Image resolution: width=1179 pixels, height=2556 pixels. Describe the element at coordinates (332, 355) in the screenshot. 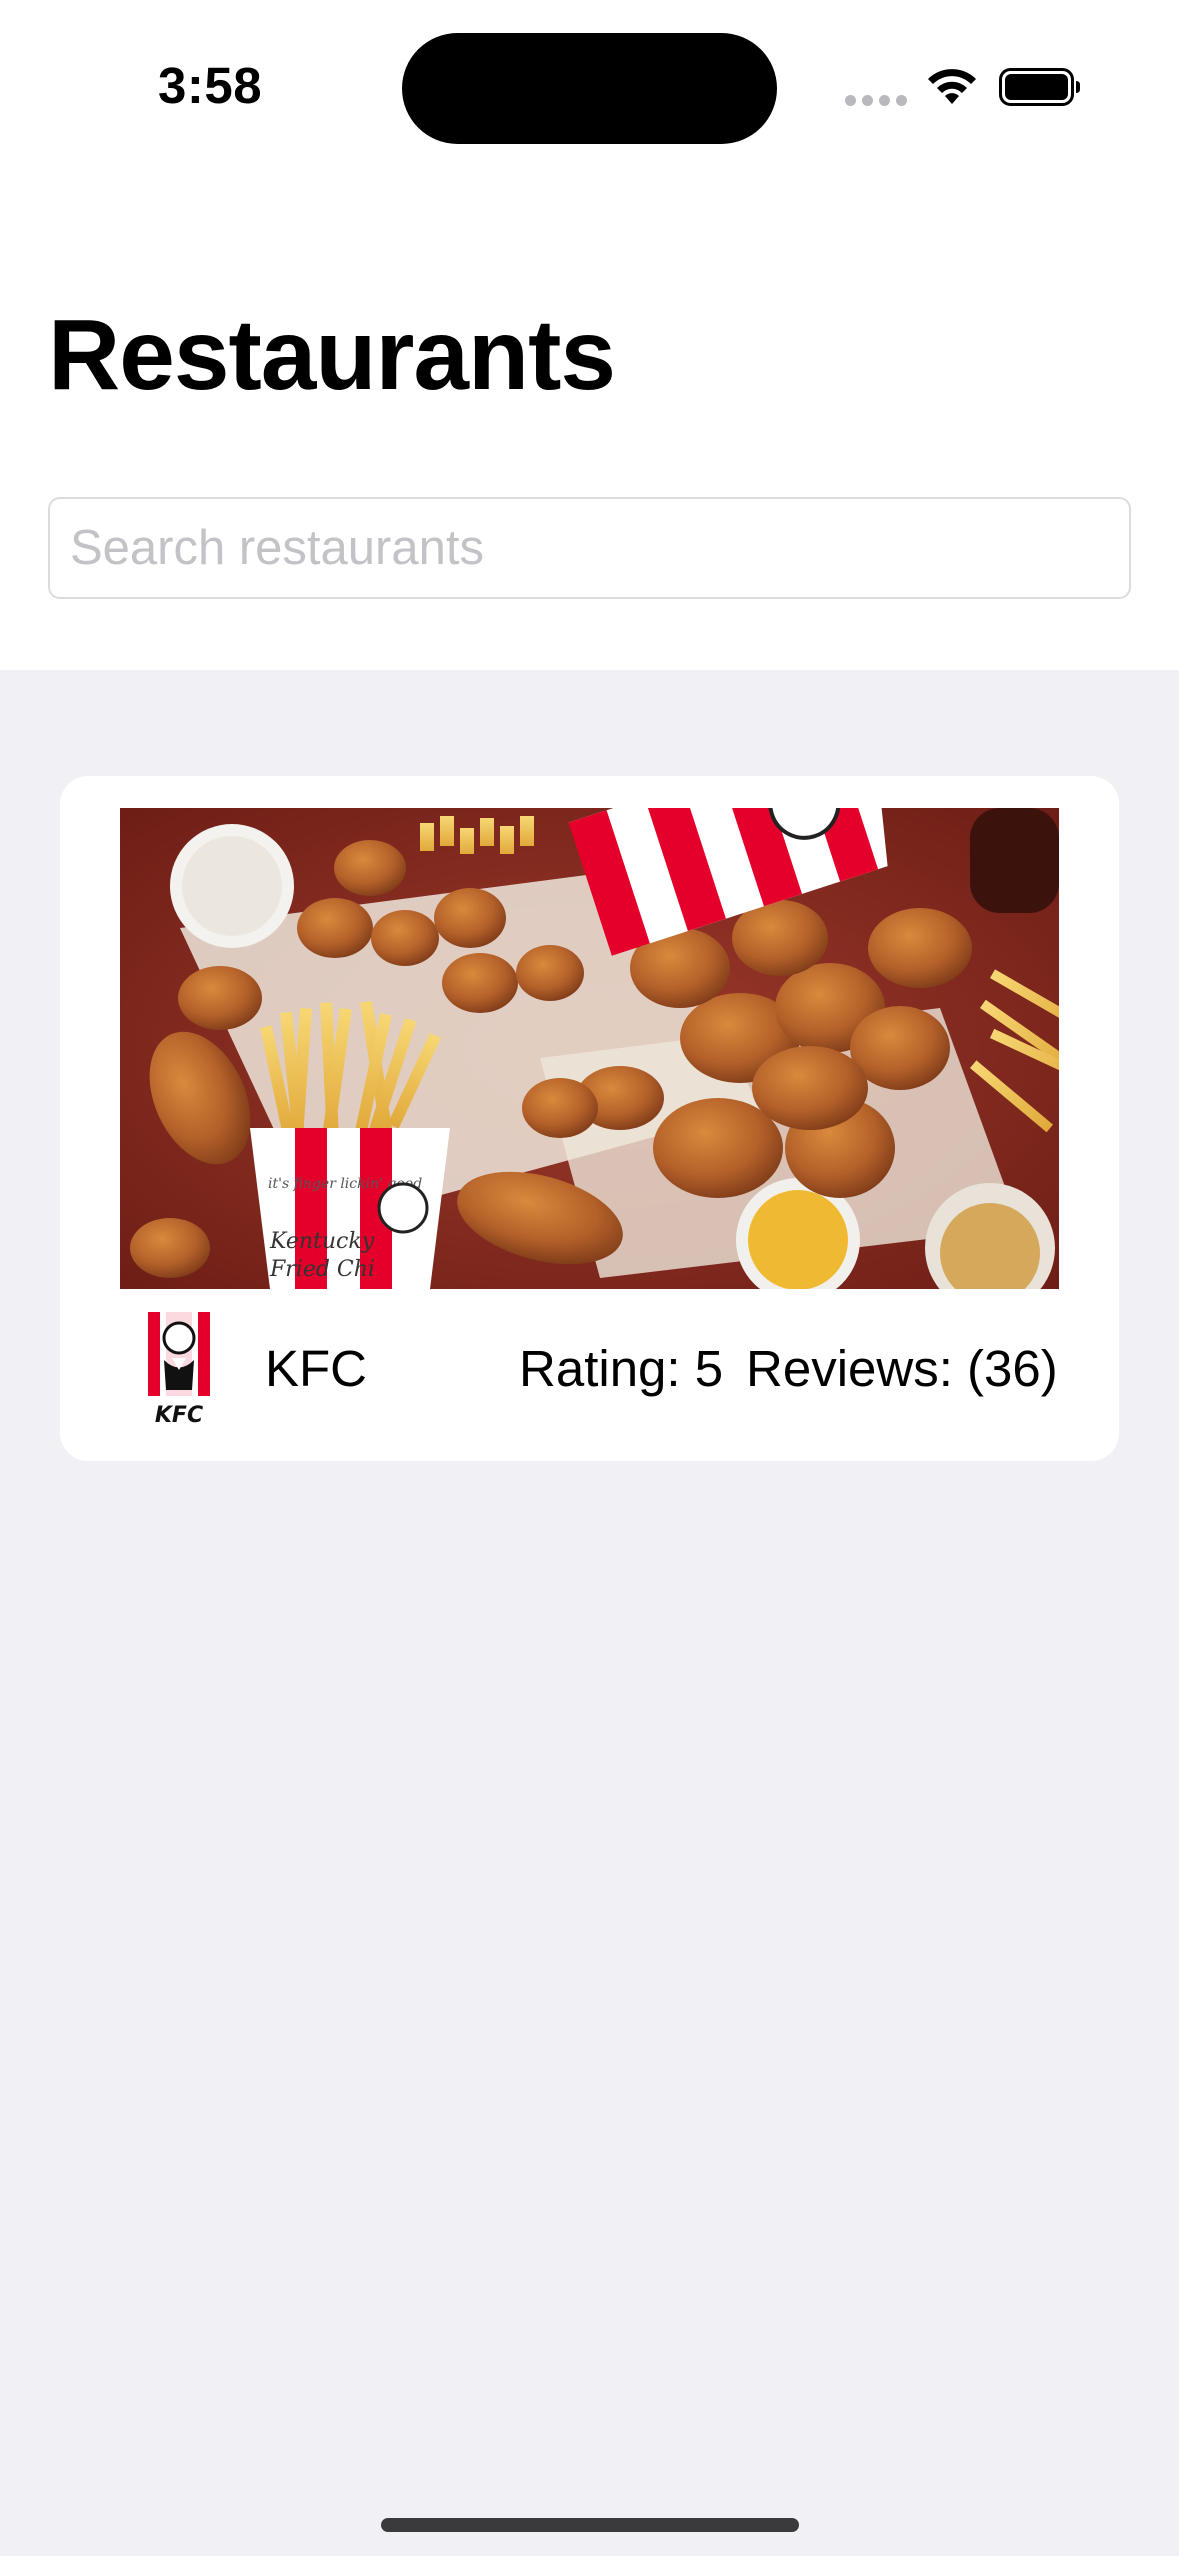

I see `page-title: Restaurants` at that location.